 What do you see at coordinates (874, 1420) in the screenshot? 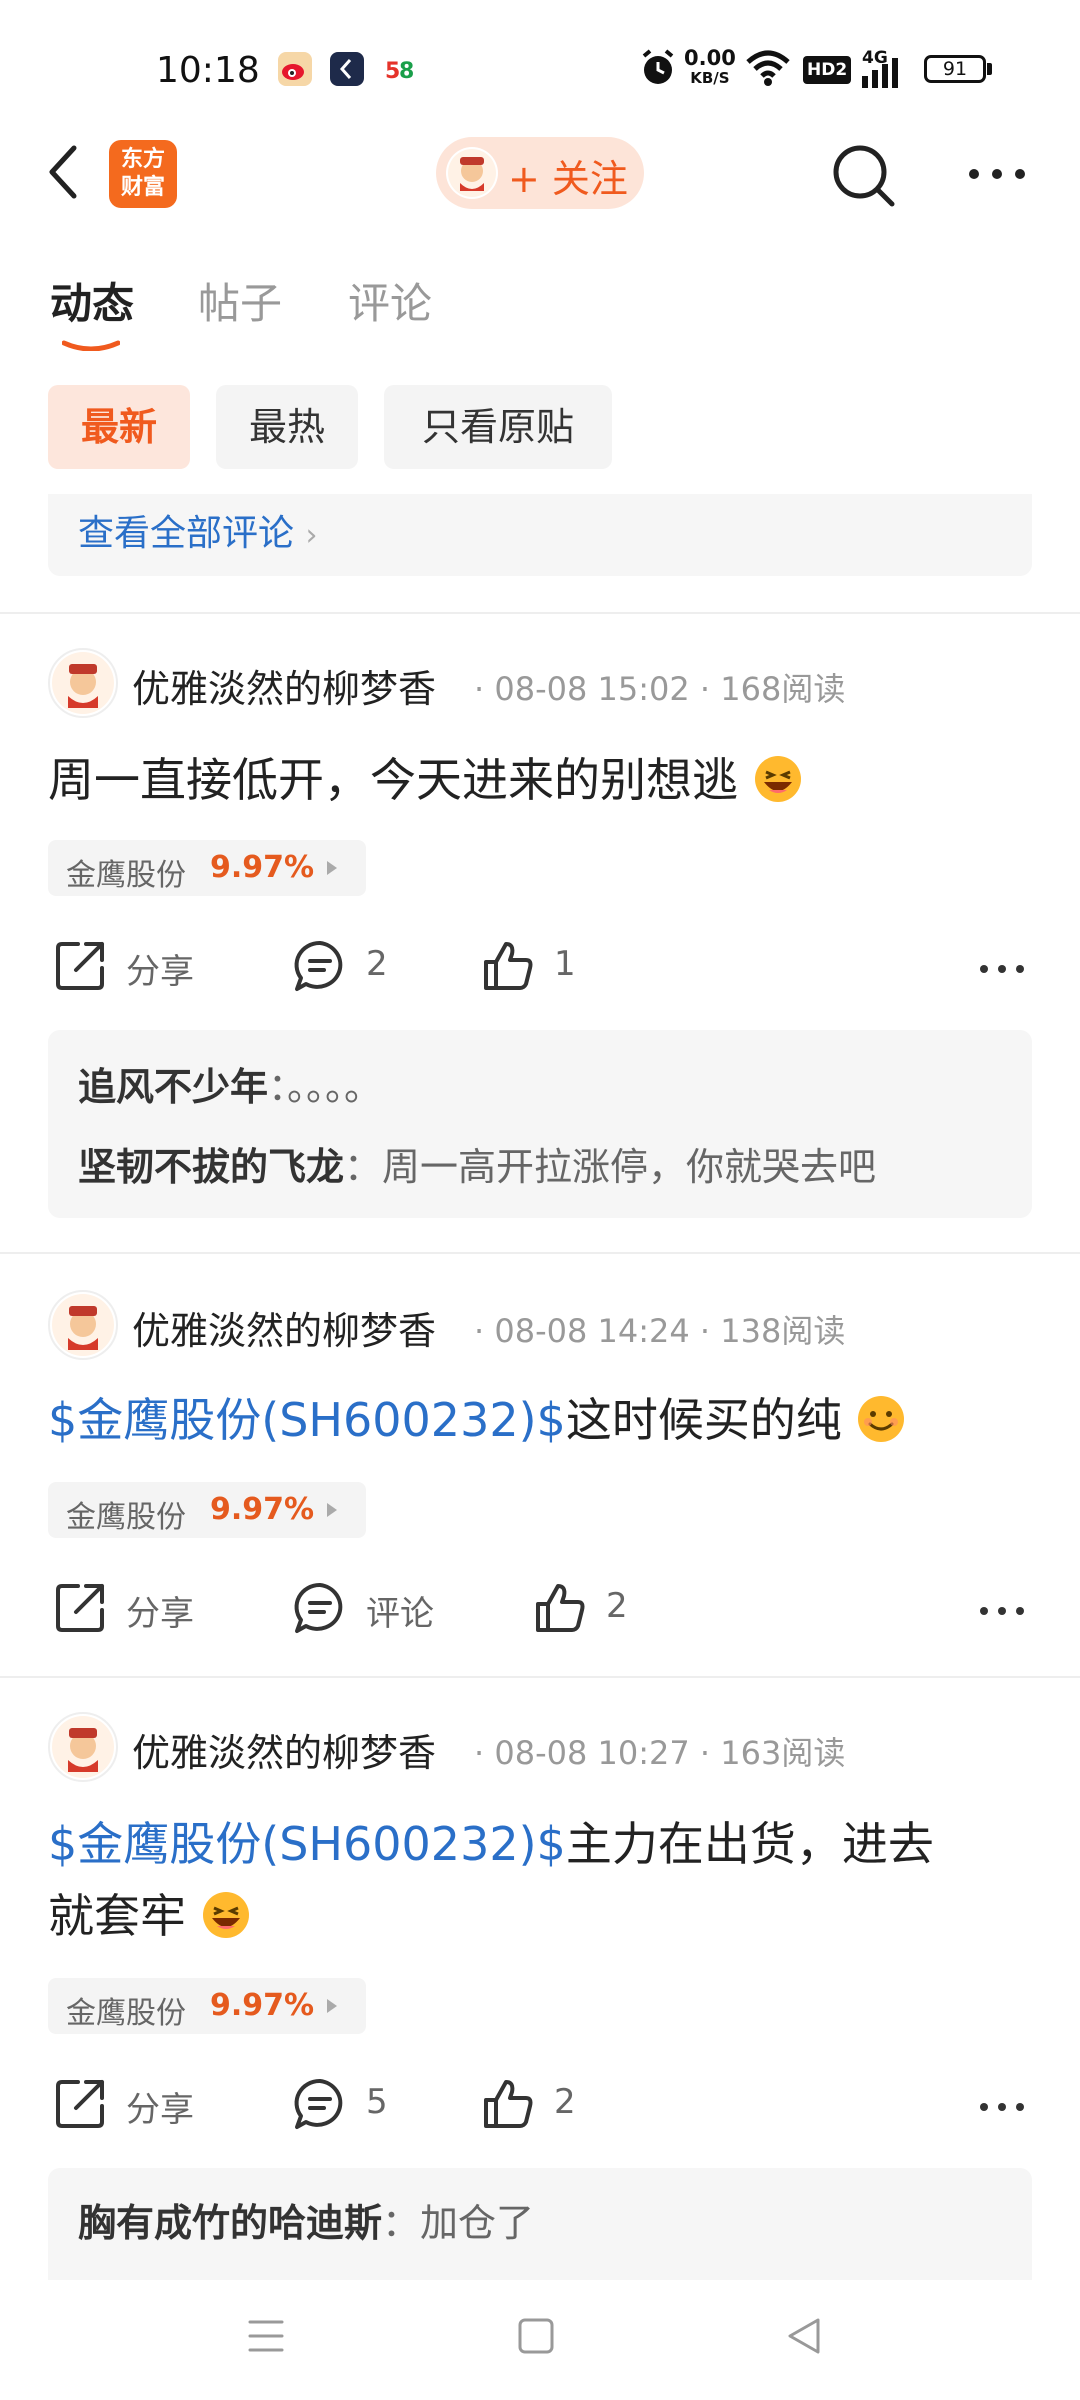
I see `smile-emoji-icon` at bounding box center [874, 1420].